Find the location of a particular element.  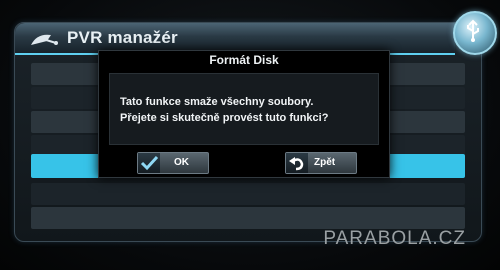

back-button: Zpět is located at coordinates (321, 163).